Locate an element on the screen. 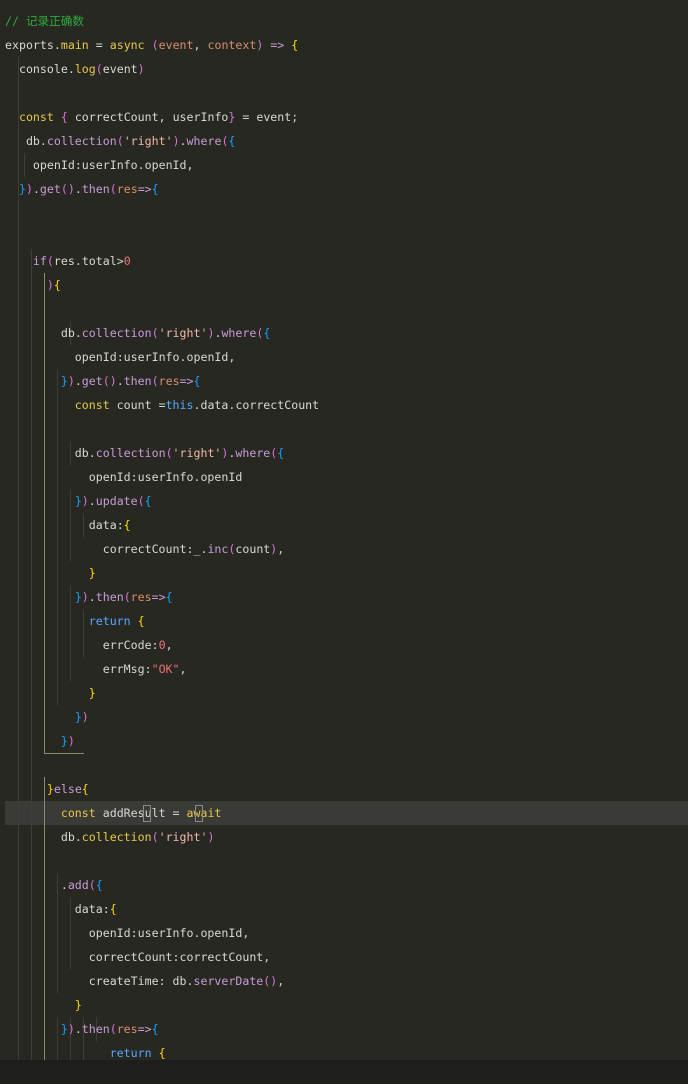 The image size is (688, 1084). code-line: }).update({ is located at coordinates (78, 501).